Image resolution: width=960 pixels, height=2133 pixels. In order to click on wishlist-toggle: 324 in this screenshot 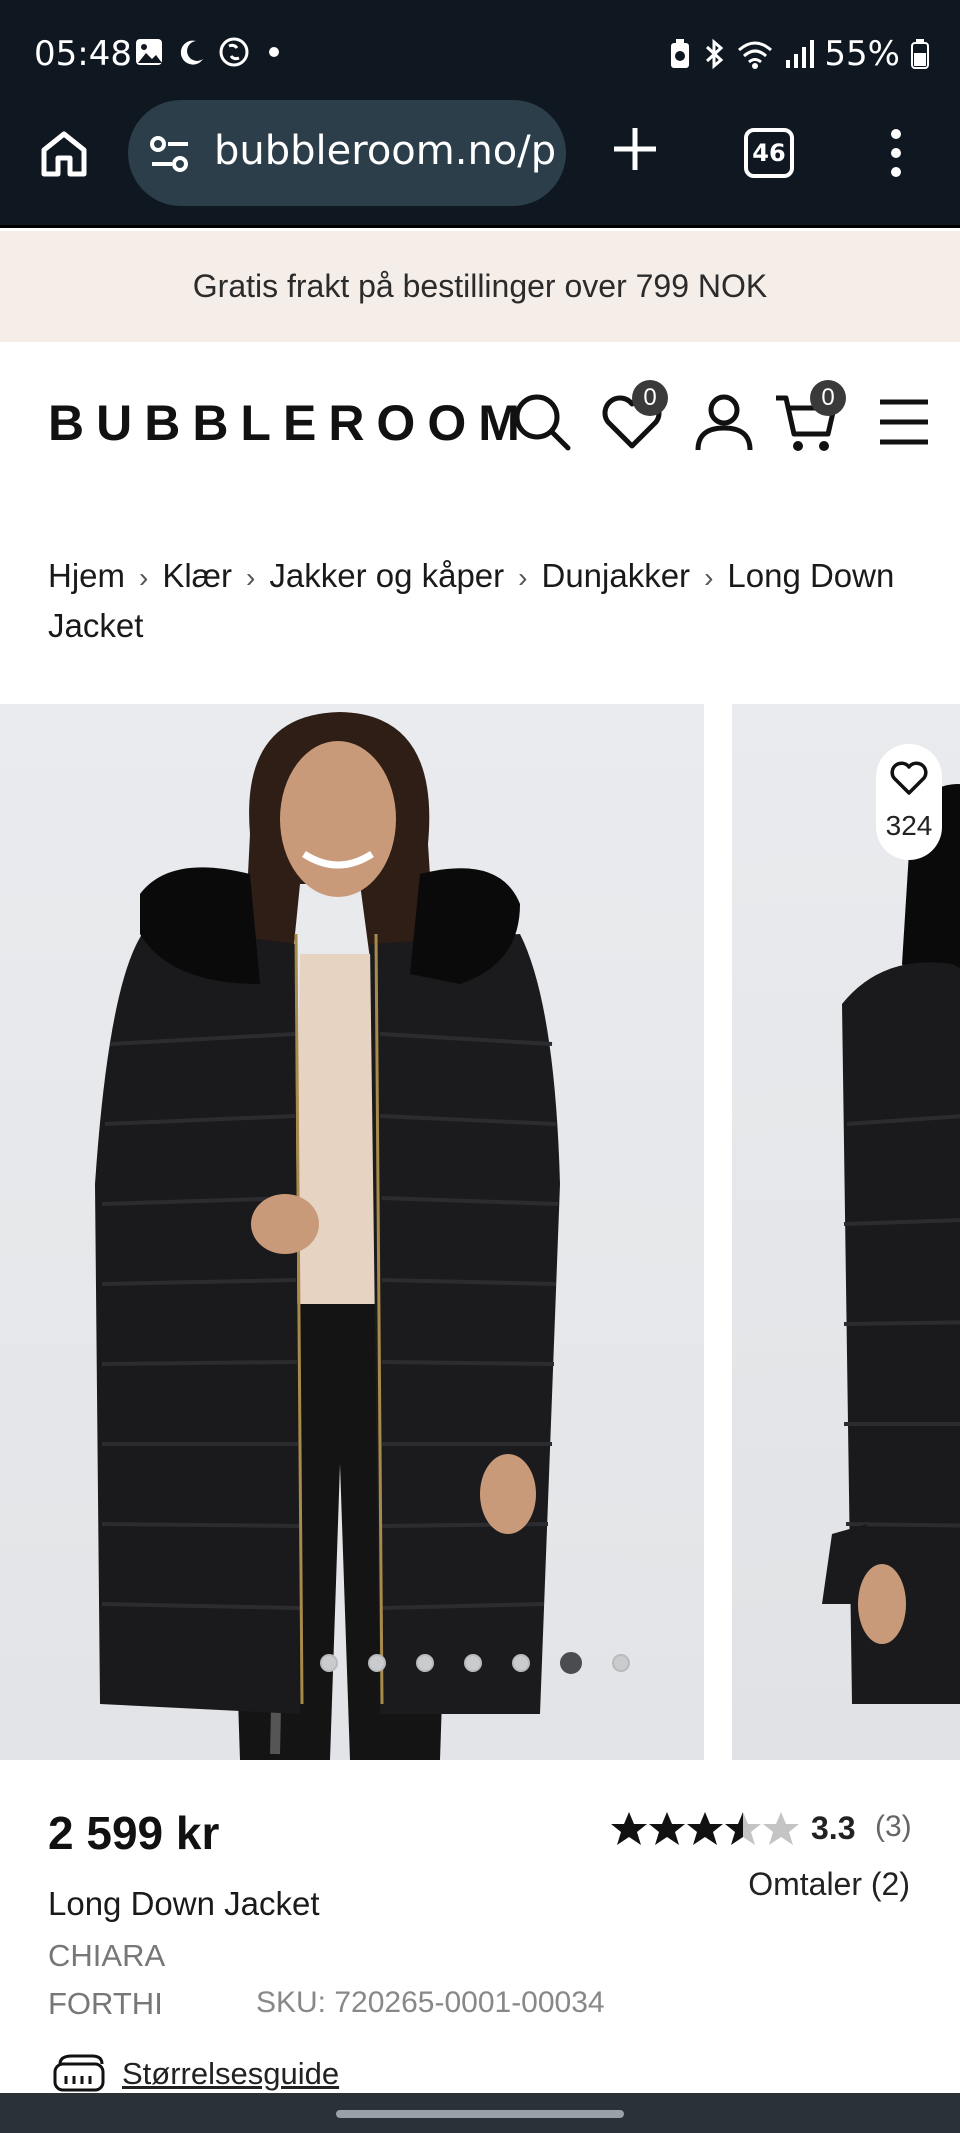, I will do `click(909, 802)`.